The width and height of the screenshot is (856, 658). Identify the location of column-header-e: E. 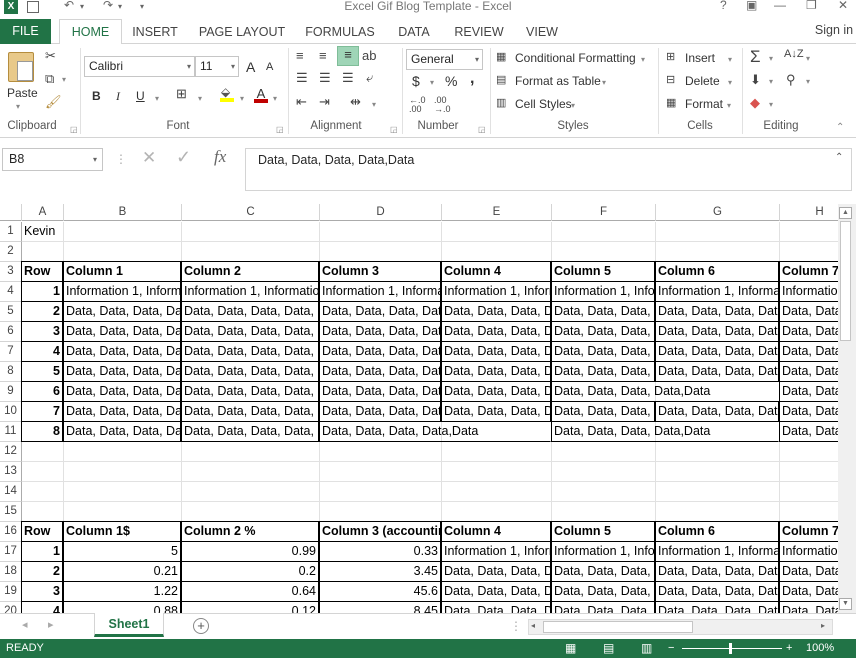
(497, 212).